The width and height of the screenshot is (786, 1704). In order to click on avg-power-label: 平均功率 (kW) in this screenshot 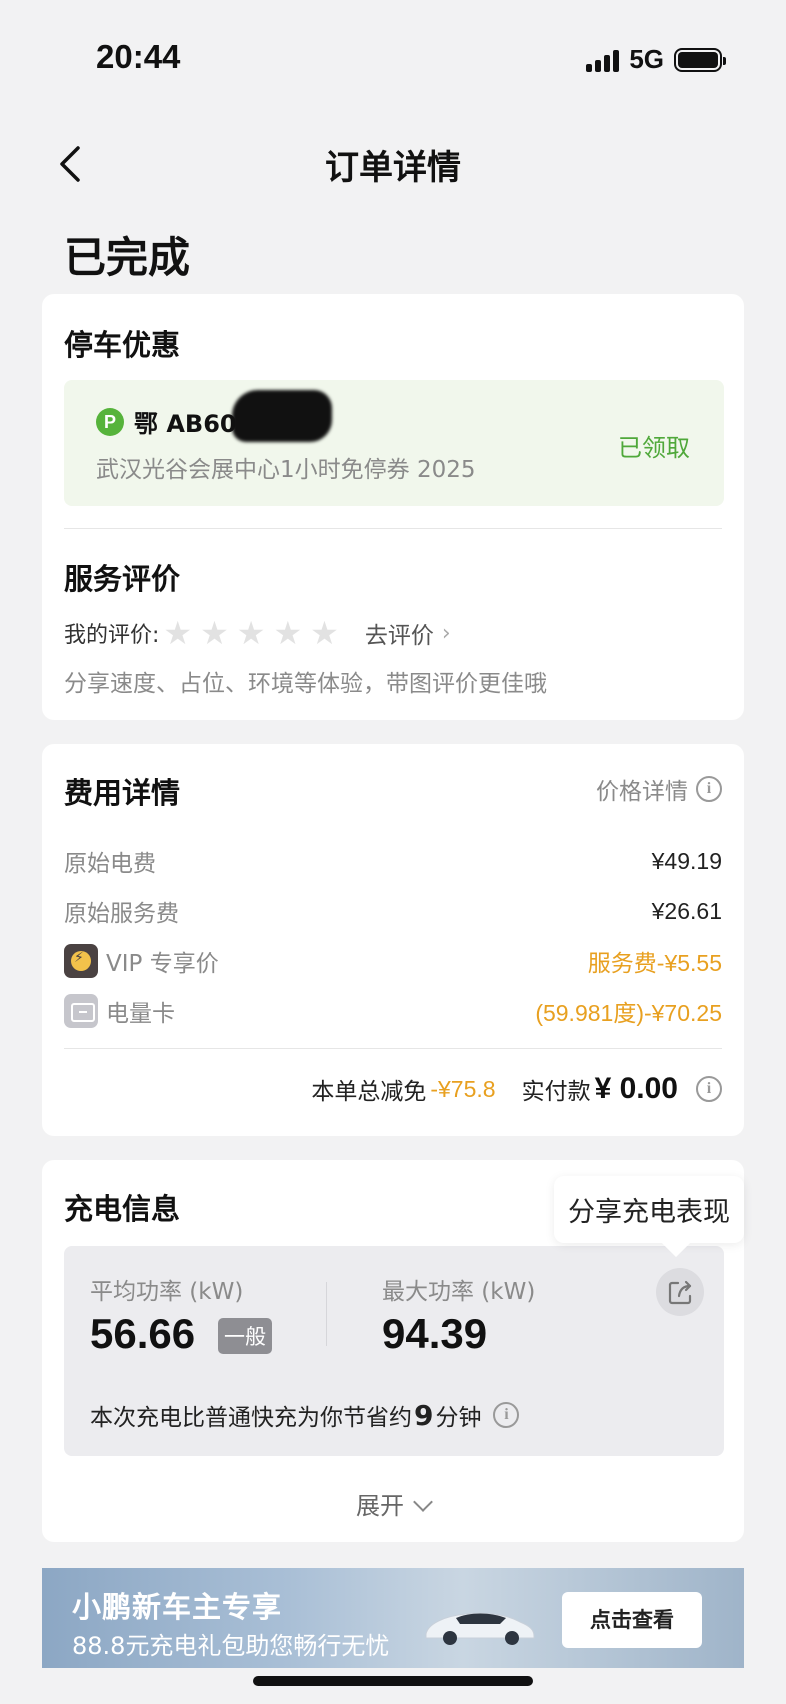, I will do `click(167, 1292)`.